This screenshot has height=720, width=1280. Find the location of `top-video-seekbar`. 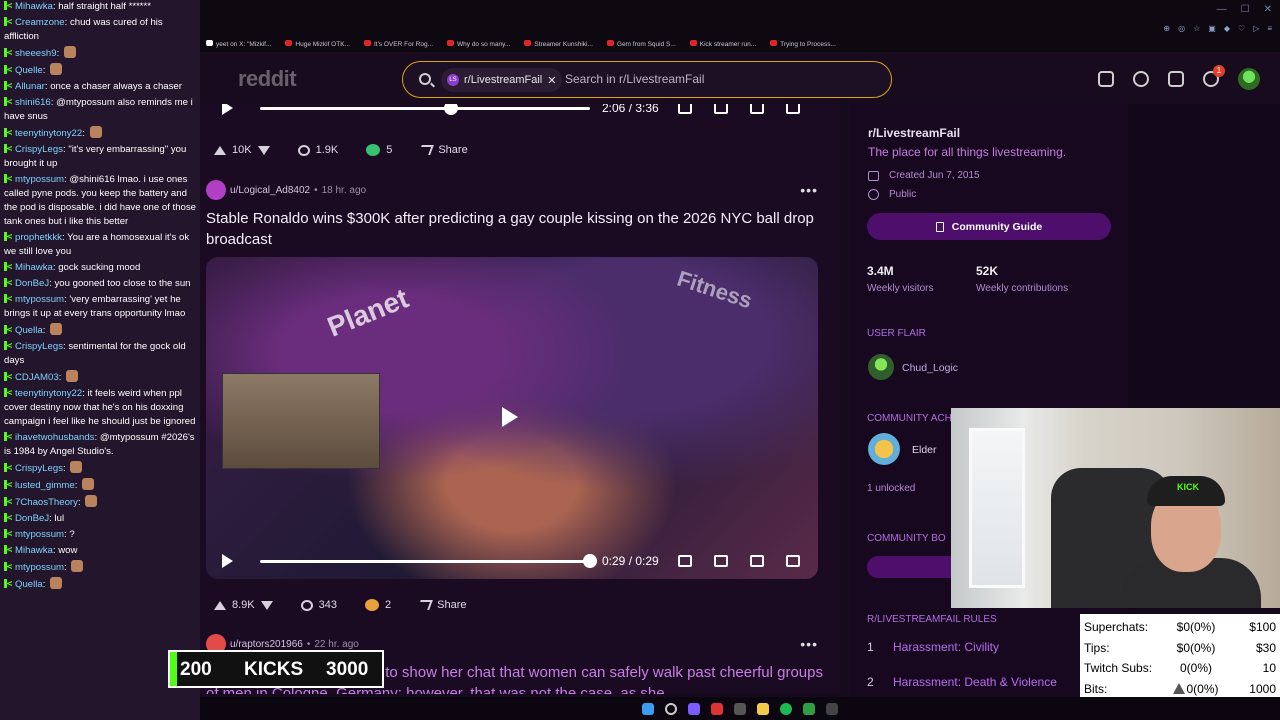

top-video-seekbar is located at coordinates (425, 109).